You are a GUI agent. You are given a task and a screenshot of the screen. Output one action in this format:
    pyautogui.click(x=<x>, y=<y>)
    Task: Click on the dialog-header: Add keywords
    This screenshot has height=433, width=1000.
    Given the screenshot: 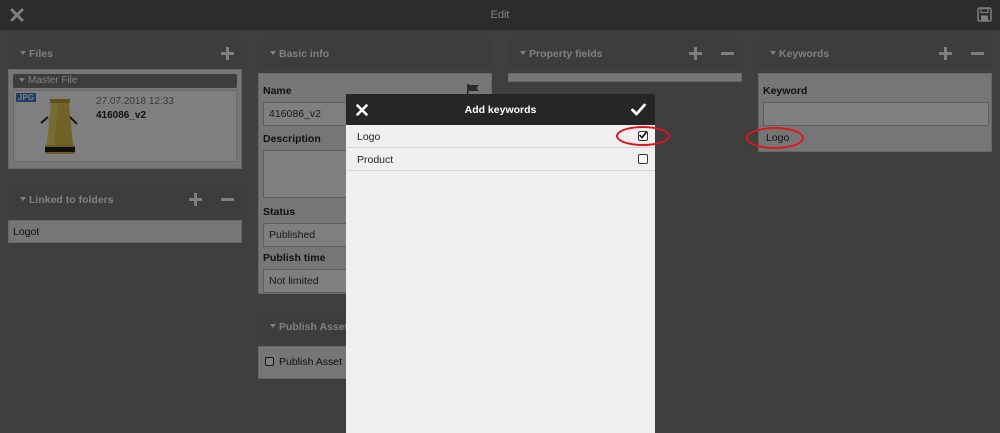 What is the action you would take?
    pyautogui.click(x=500, y=109)
    